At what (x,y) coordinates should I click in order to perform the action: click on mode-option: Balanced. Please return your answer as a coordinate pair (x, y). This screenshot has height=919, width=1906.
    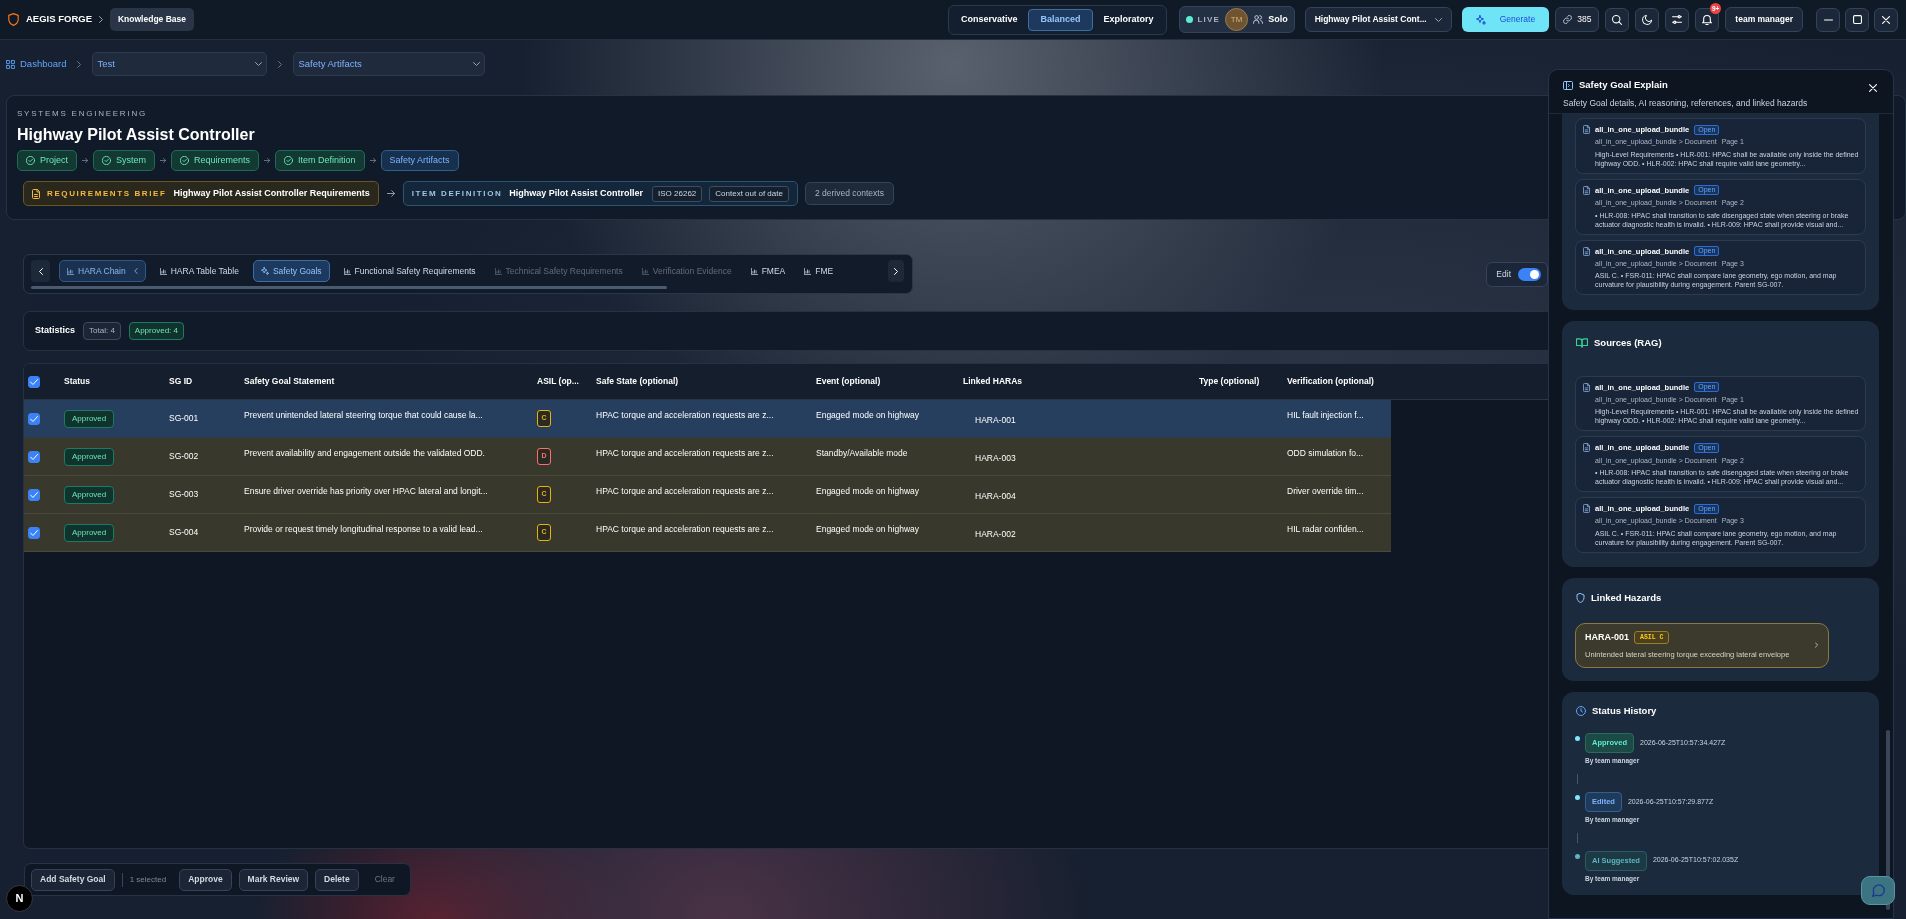
    Looking at the image, I should click on (1060, 19).